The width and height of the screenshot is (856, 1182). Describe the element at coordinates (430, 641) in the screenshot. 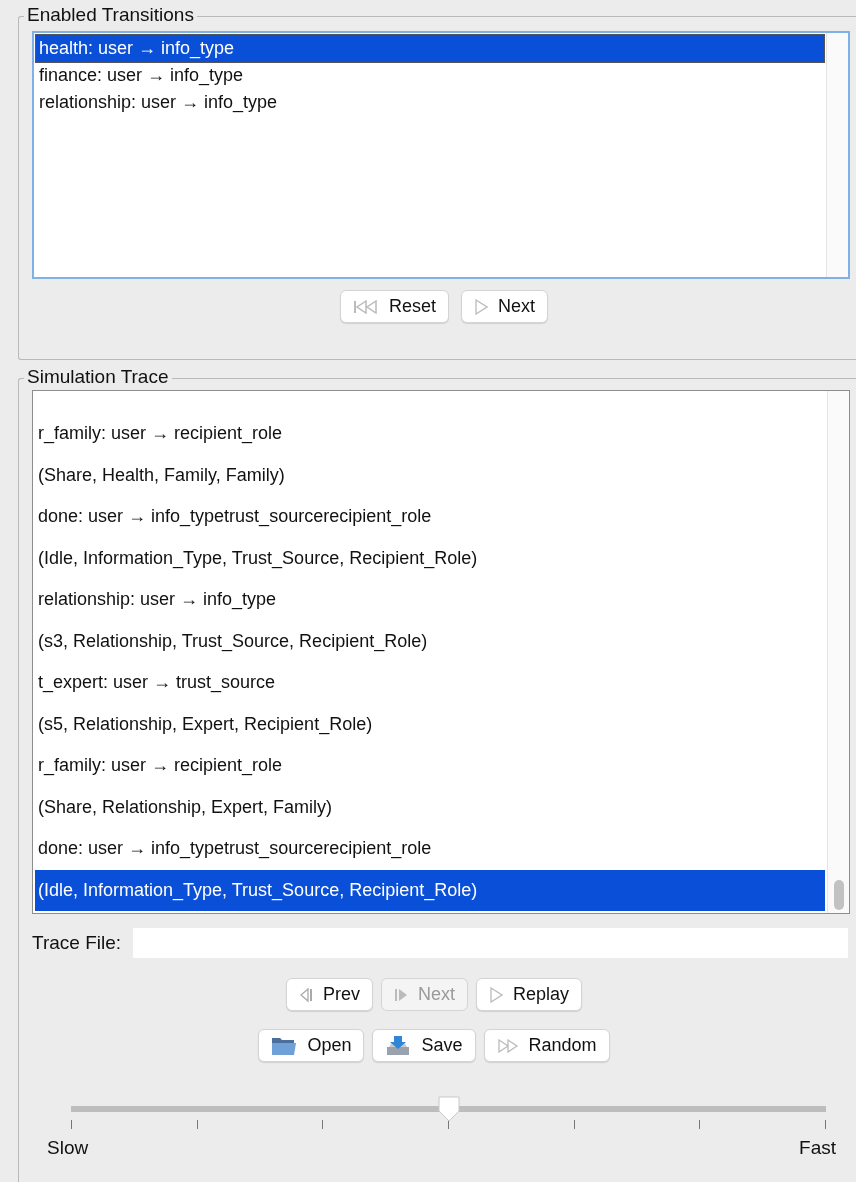

I see `list-item: (s3, Relationship, Trust_Source, Recipient_Role)` at that location.